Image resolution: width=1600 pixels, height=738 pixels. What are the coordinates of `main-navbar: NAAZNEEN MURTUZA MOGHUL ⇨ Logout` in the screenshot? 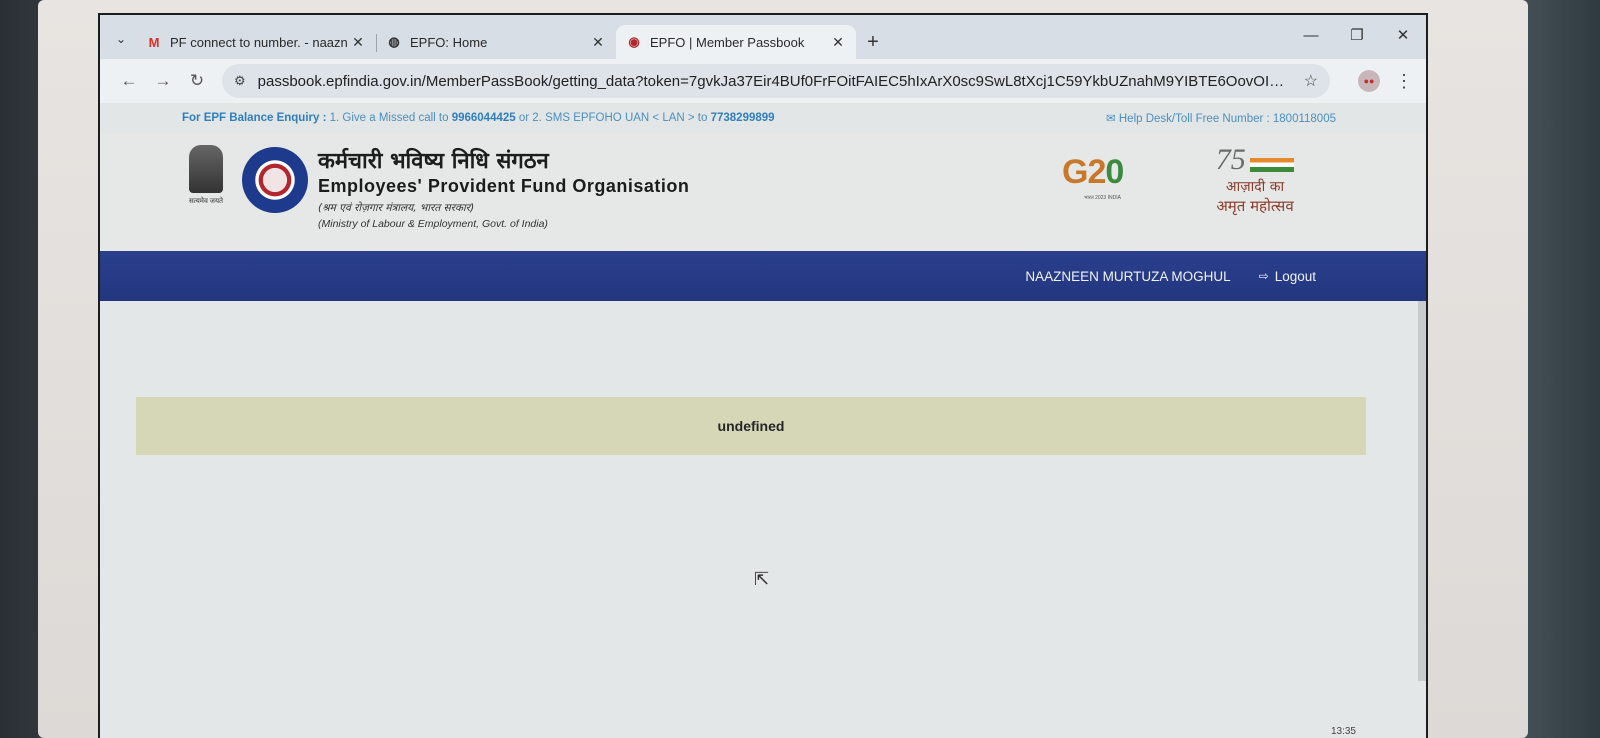 It's located at (763, 276).